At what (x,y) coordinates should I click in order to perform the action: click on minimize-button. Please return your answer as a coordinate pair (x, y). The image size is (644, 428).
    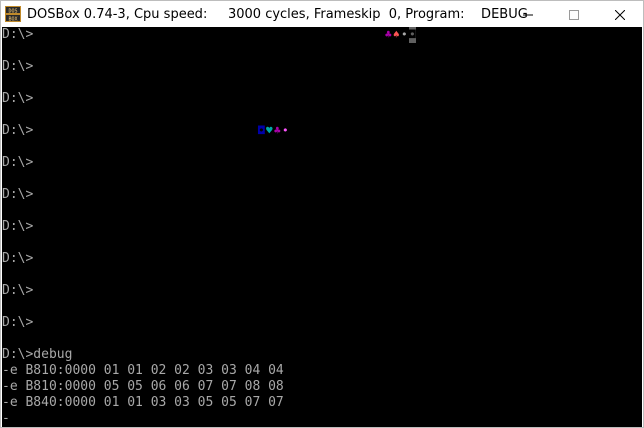
    Looking at the image, I should click on (528, 14).